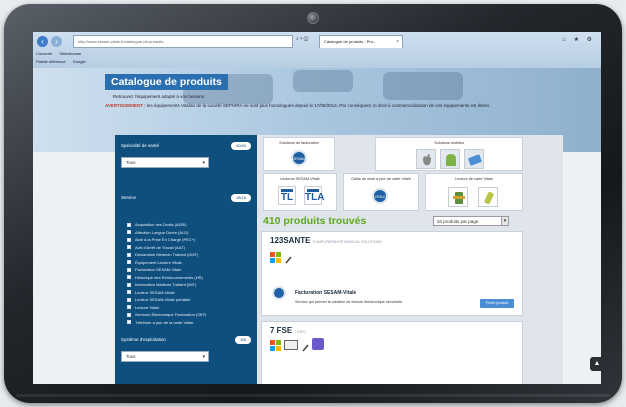 Image resolution: width=626 pixels, height=407 pixels. What do you see at coordinates (51, 61) in the screenshot?
I see `favorite-item-1: Parfait référencé` at bounding box center [51, 61].